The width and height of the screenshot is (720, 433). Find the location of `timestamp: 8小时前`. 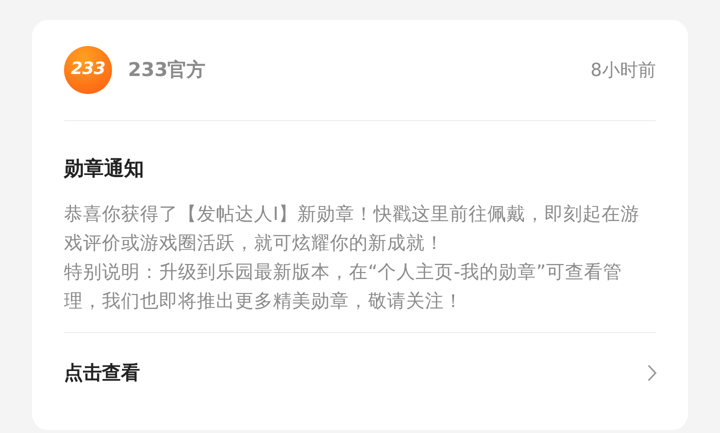

timestamp: 8小时前 is located at coordinates (623, 70).